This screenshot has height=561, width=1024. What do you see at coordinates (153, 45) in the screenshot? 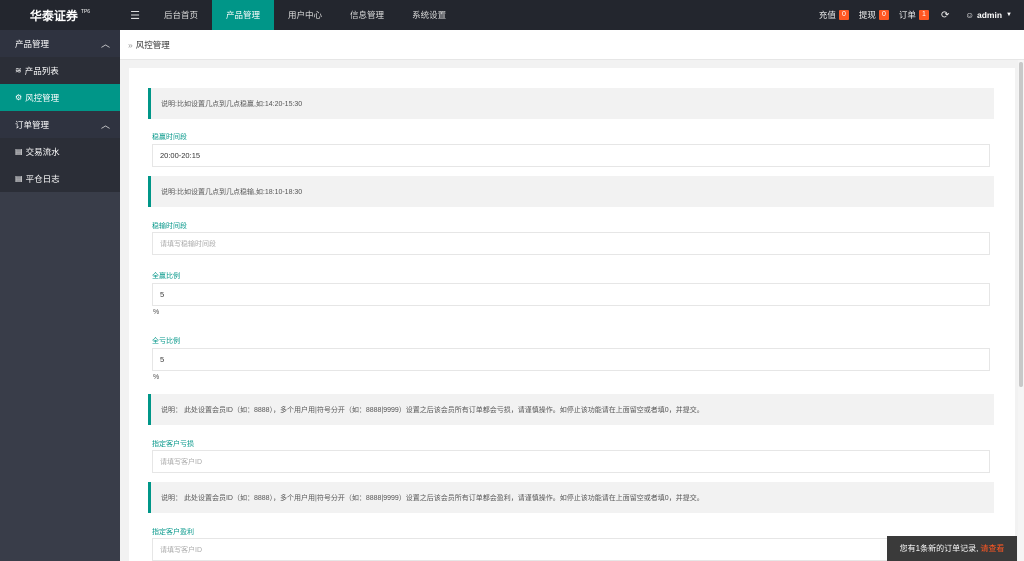
I see `breadcrumb-current: 风控管理` at bounding box center [153, 45].